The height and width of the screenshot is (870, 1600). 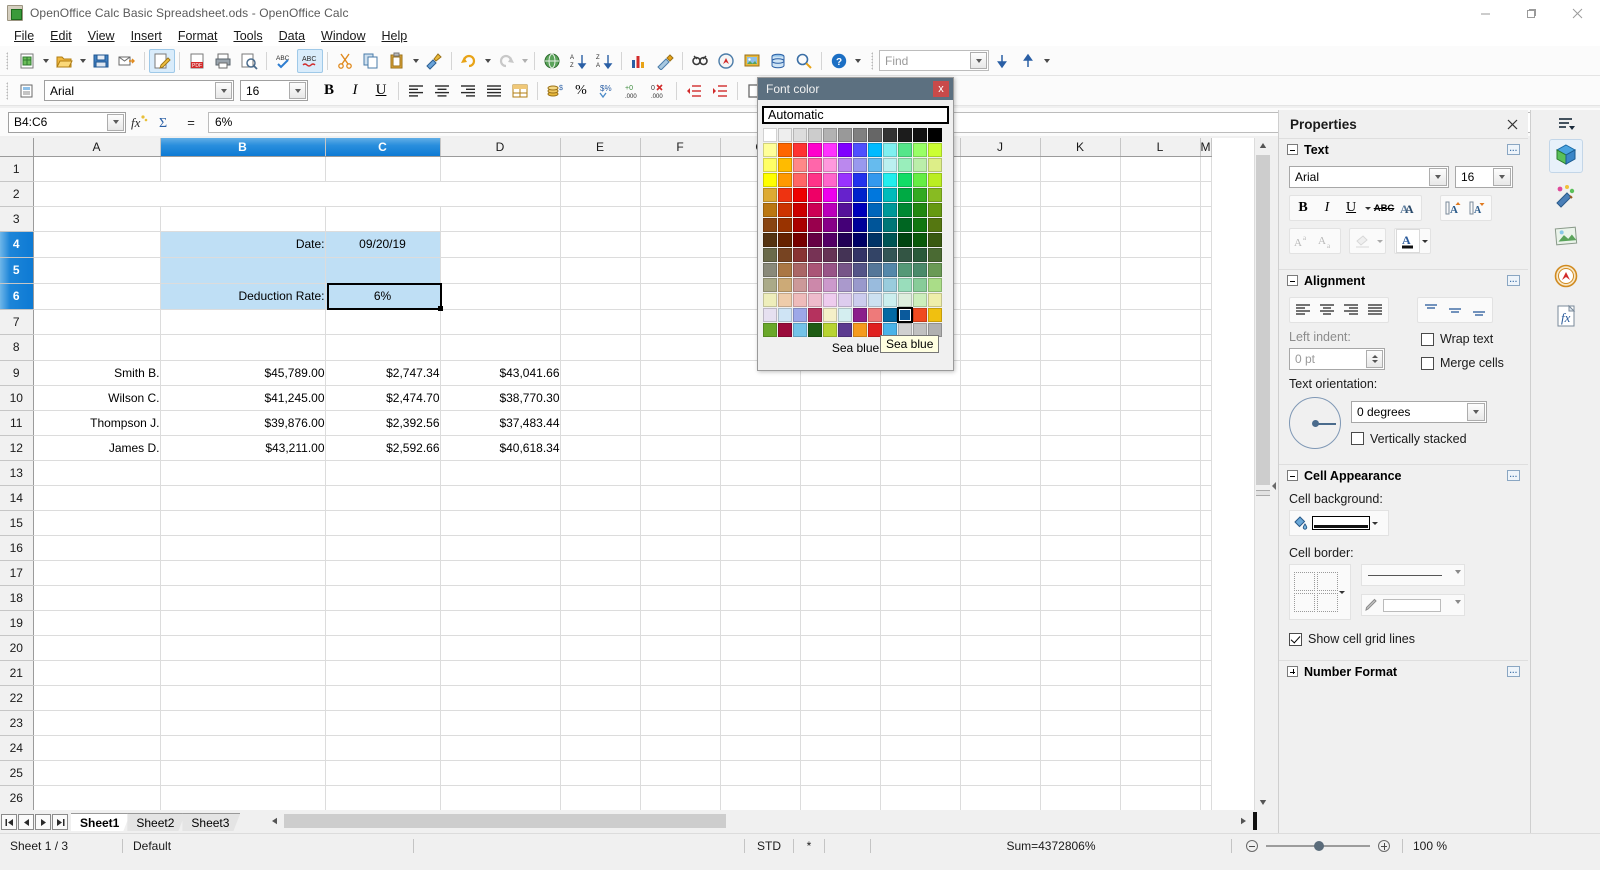 What do you see at coordinates (82, 61) in the screenshot?
I see `open-document-dropdown-icon` at bounding box center [82, 61].